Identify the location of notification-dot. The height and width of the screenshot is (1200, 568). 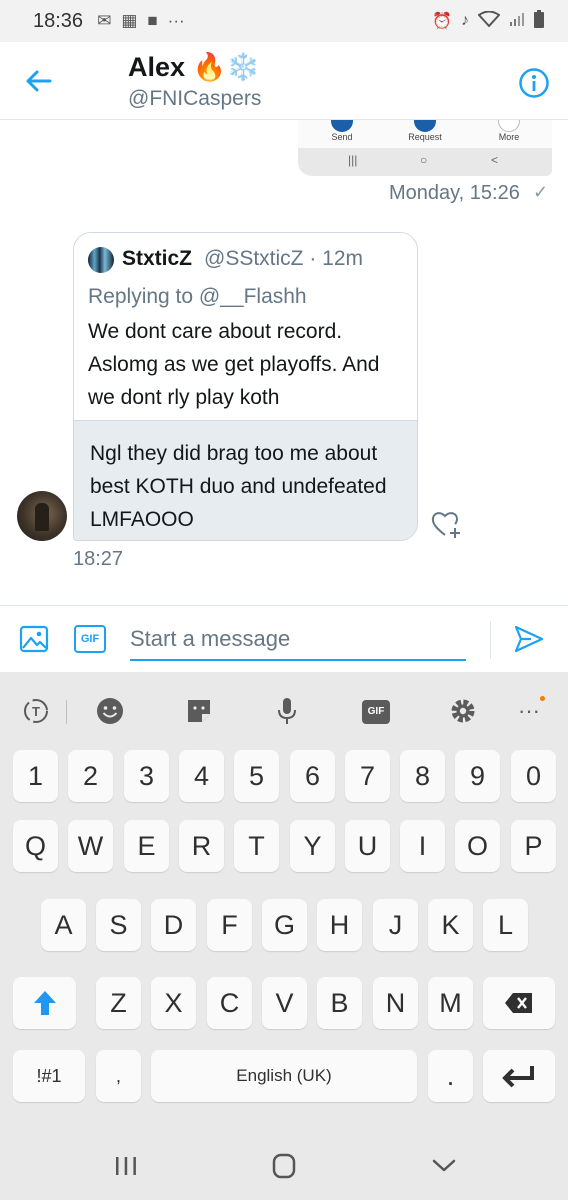
(542, 698).